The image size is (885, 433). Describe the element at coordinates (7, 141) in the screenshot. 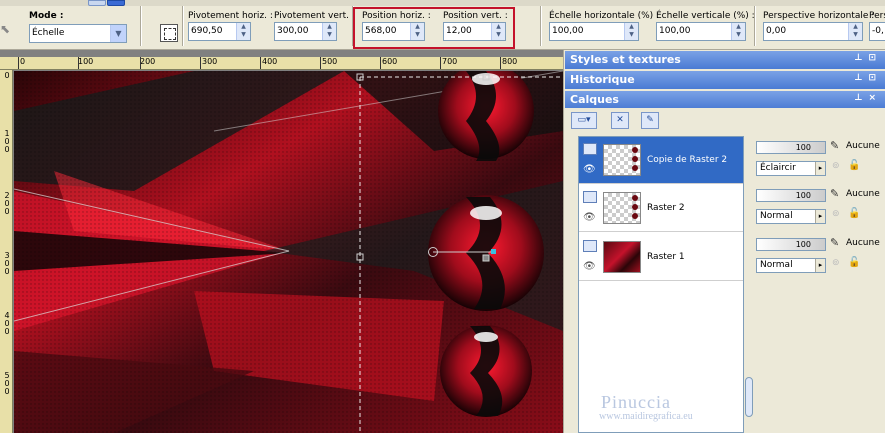

I see `ruler-v-label: 1 0 0` at that location.